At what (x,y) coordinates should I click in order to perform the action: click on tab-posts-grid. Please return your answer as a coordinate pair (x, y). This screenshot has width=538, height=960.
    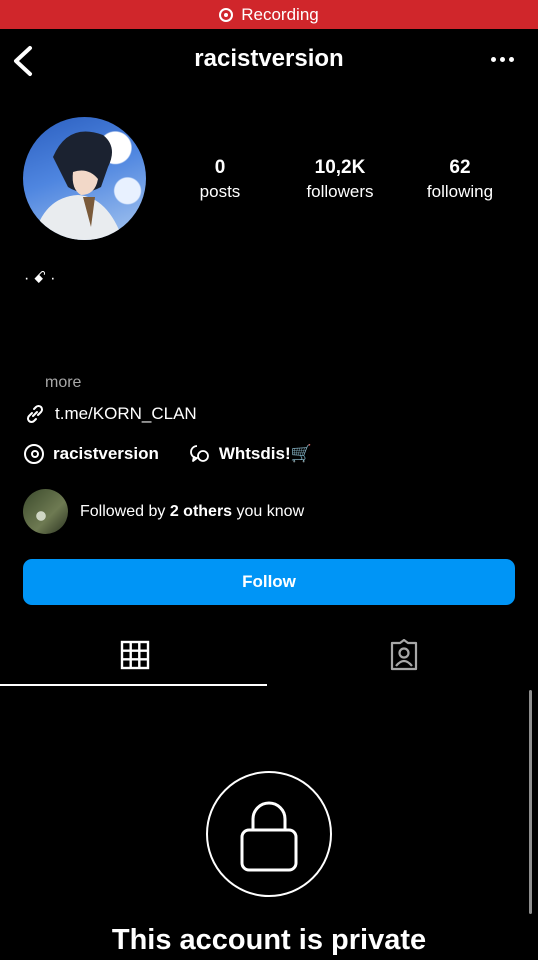
    Looking at the image, I should click on (134, 655).